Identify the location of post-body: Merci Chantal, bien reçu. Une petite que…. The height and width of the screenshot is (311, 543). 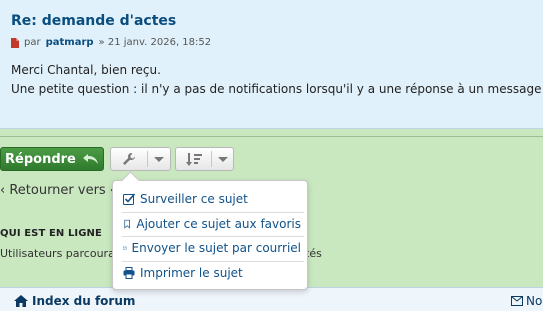
(277, 80).